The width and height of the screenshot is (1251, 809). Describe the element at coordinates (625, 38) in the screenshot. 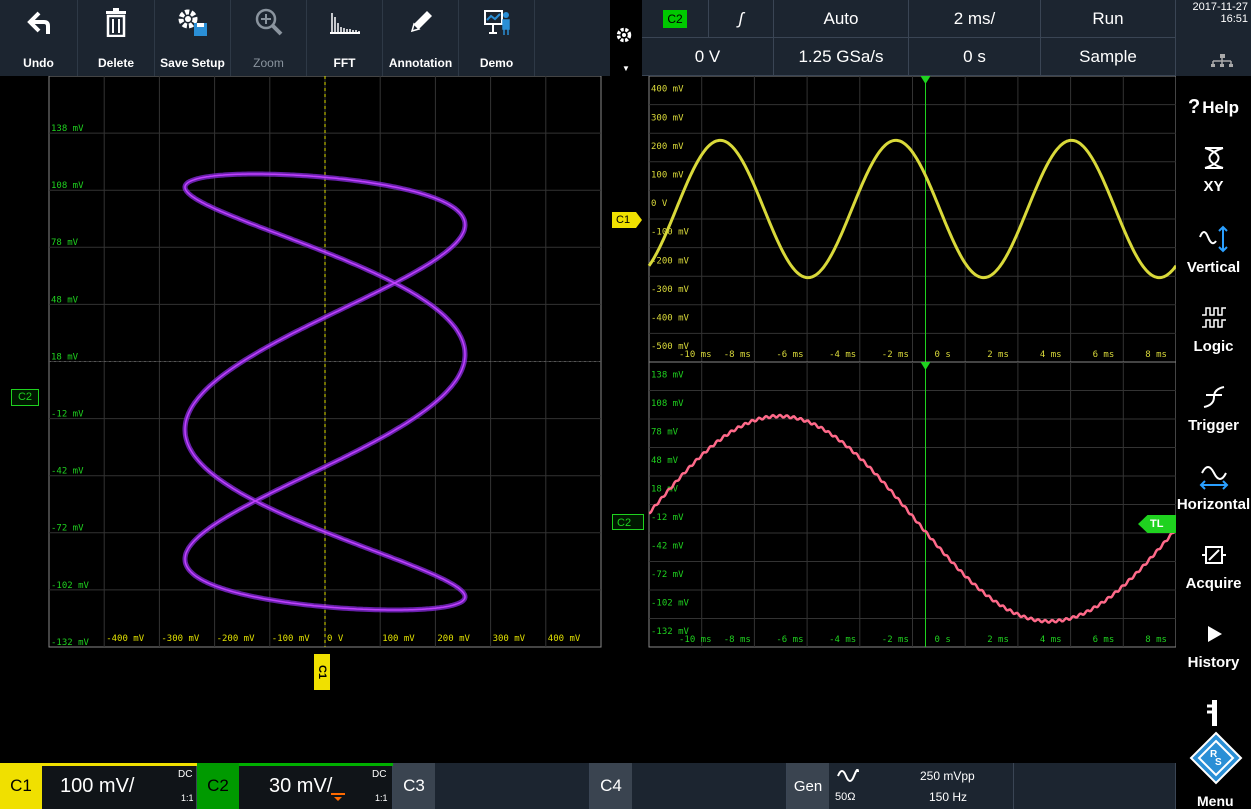

I see `settings-button: ▼` at that location.